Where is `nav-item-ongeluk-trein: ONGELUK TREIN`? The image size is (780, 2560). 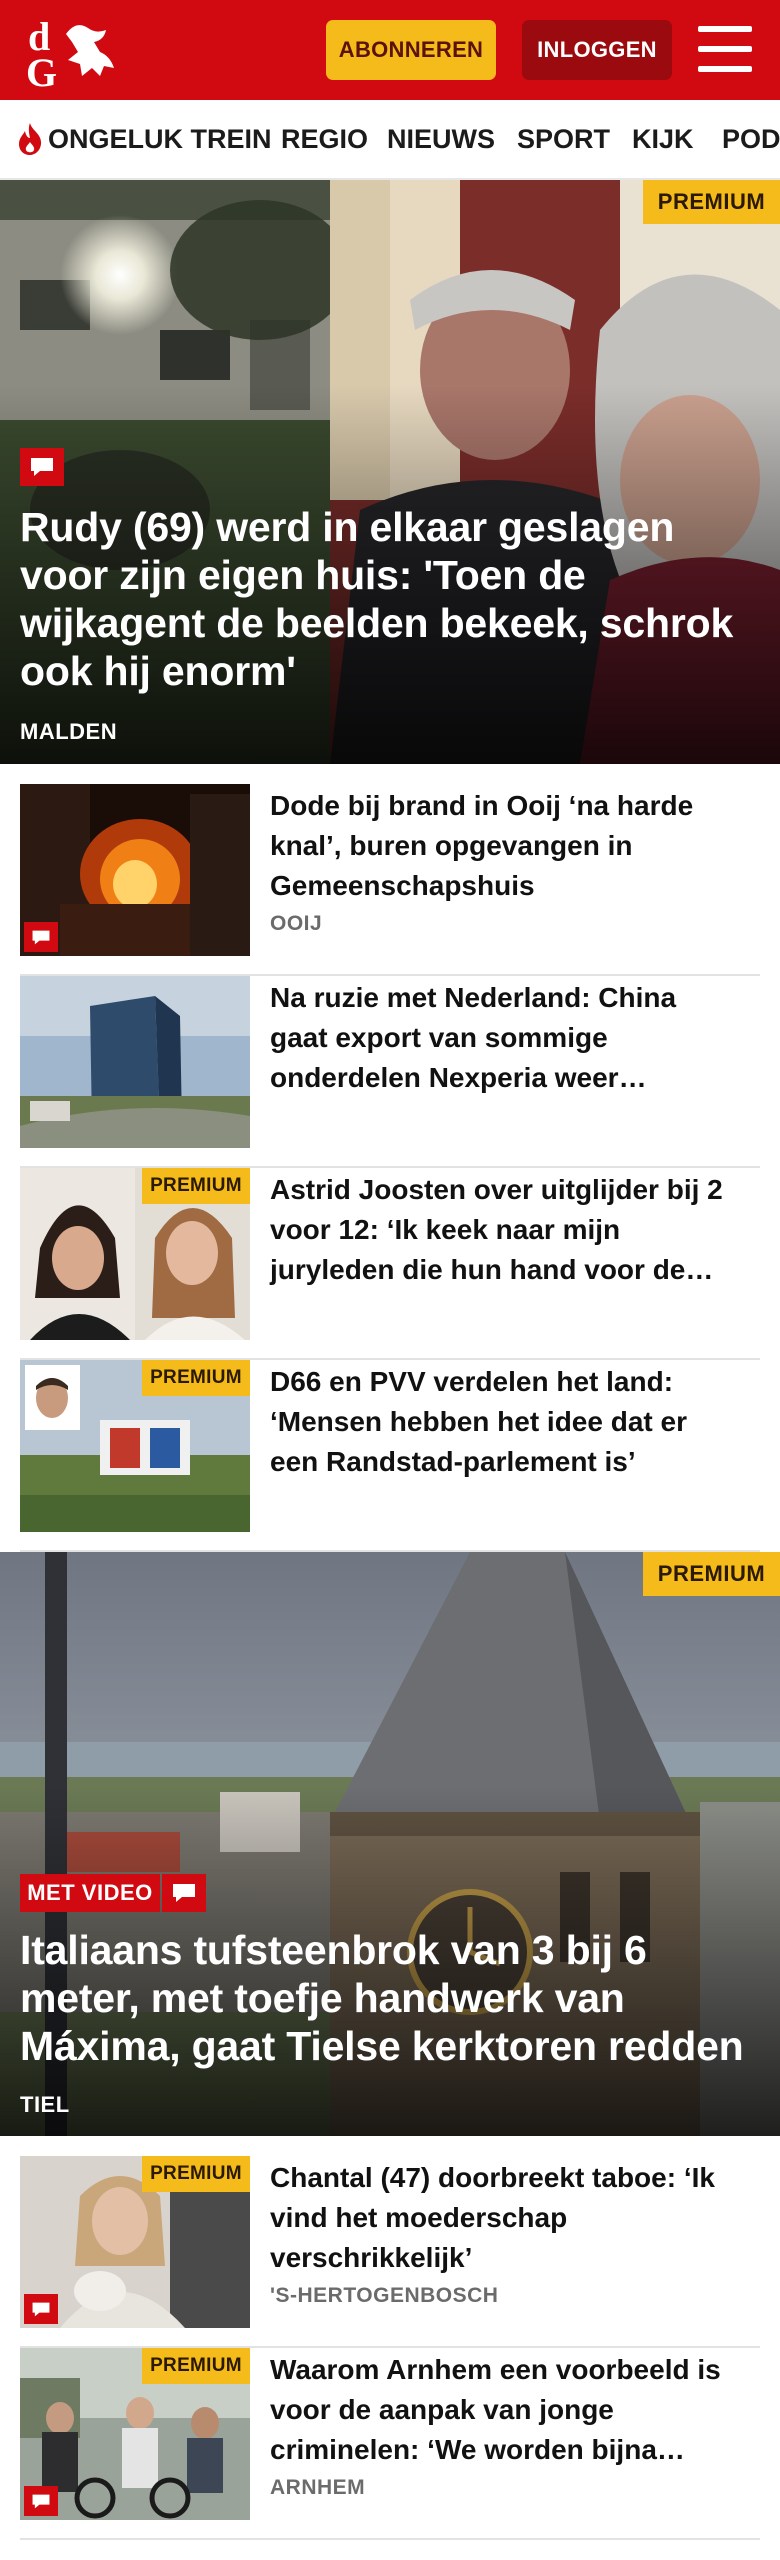
nav-item-ongeluk-trein: ONGELUK TREIN is located at coordinates (144, 139).